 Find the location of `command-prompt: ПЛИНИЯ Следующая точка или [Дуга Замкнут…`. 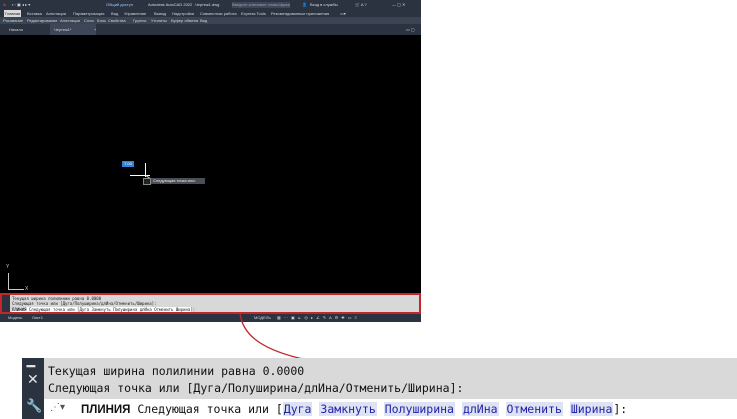

command-prompt: ПЛИНИЯ Следующая точка или [Дуга Замкнут… is located at coordinates (354, 409).